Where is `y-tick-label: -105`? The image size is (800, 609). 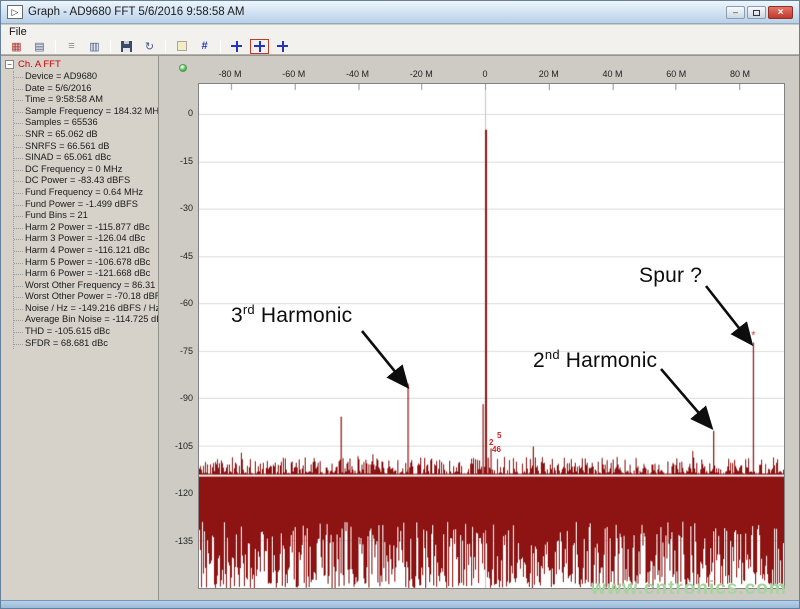
y-tick-label: -105 is located at coordinates (183, 445).